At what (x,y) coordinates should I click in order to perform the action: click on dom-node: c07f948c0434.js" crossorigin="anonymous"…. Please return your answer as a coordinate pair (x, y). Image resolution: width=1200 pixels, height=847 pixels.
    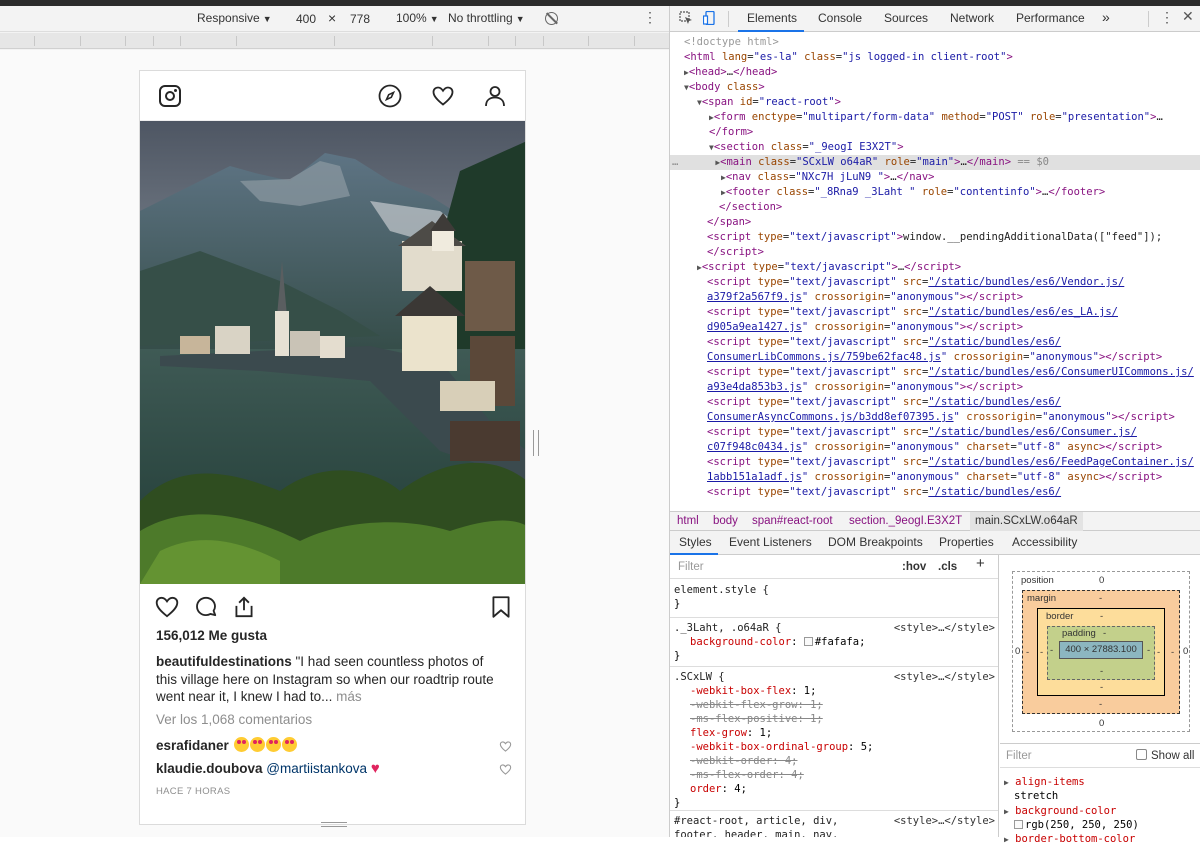
    Looking at the image, I should click on (934, 447).